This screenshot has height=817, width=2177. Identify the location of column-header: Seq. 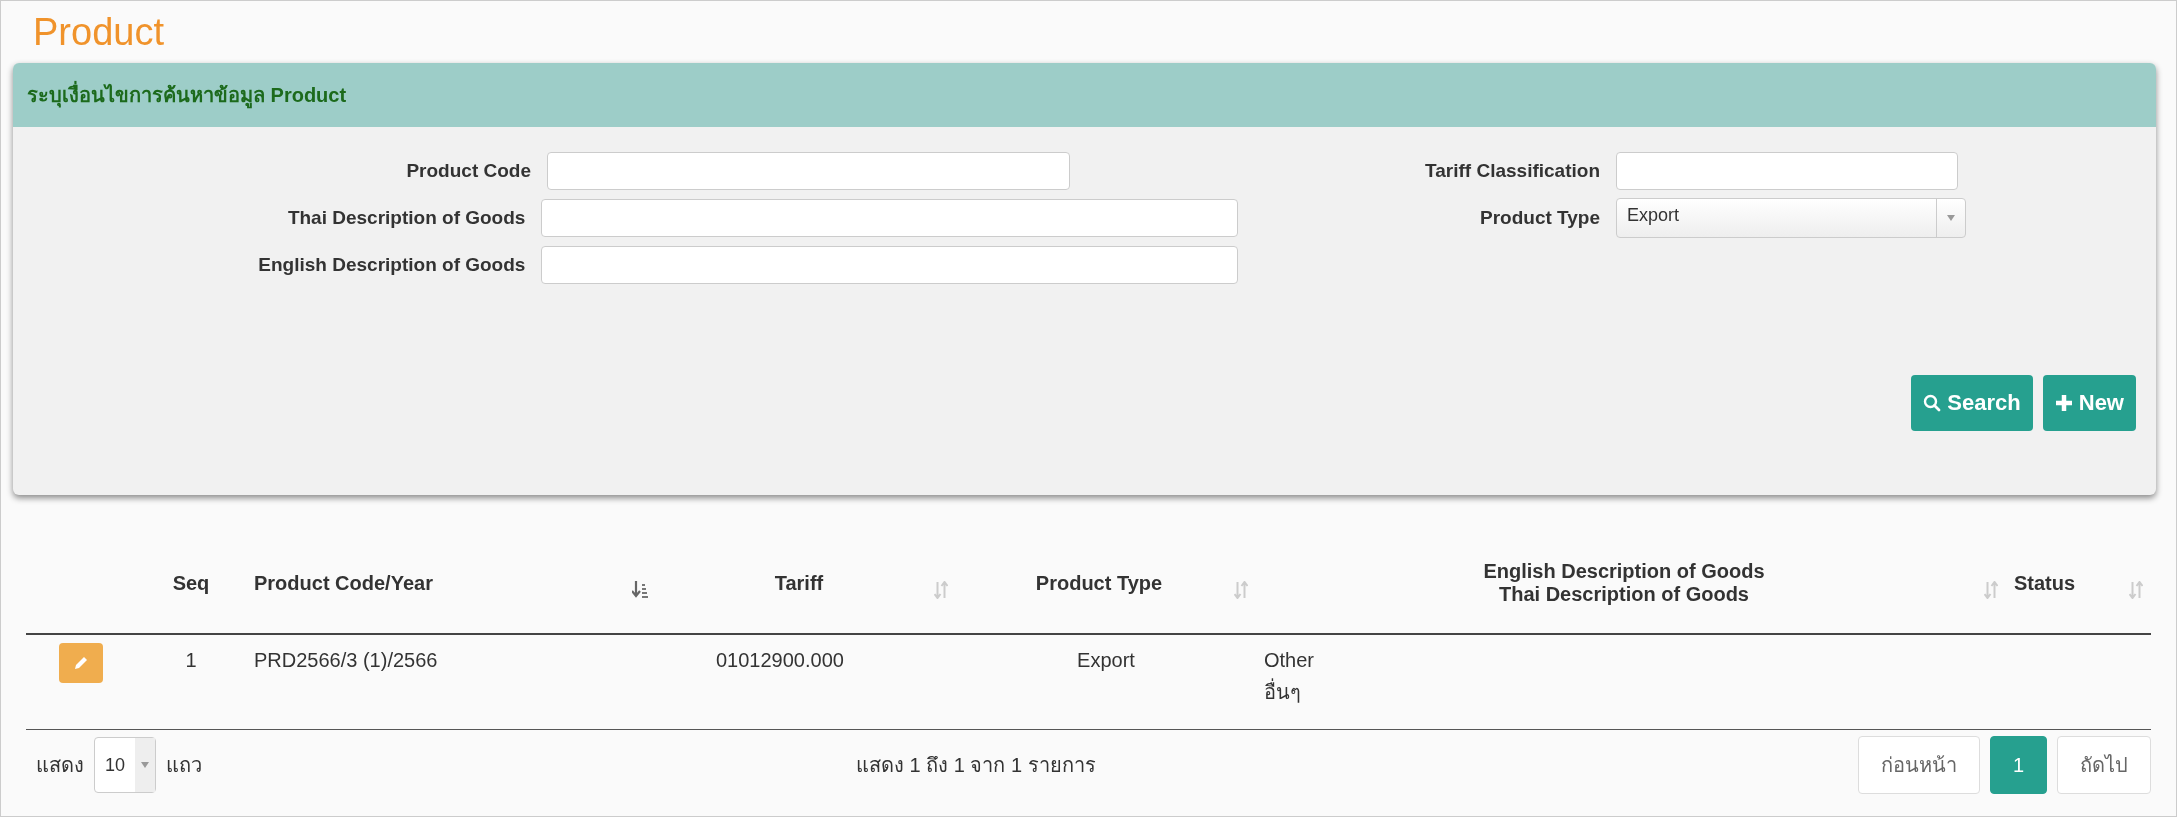
(191, 583).